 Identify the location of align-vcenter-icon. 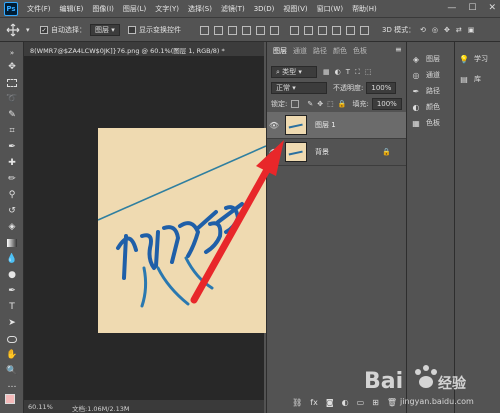
(218, 30).